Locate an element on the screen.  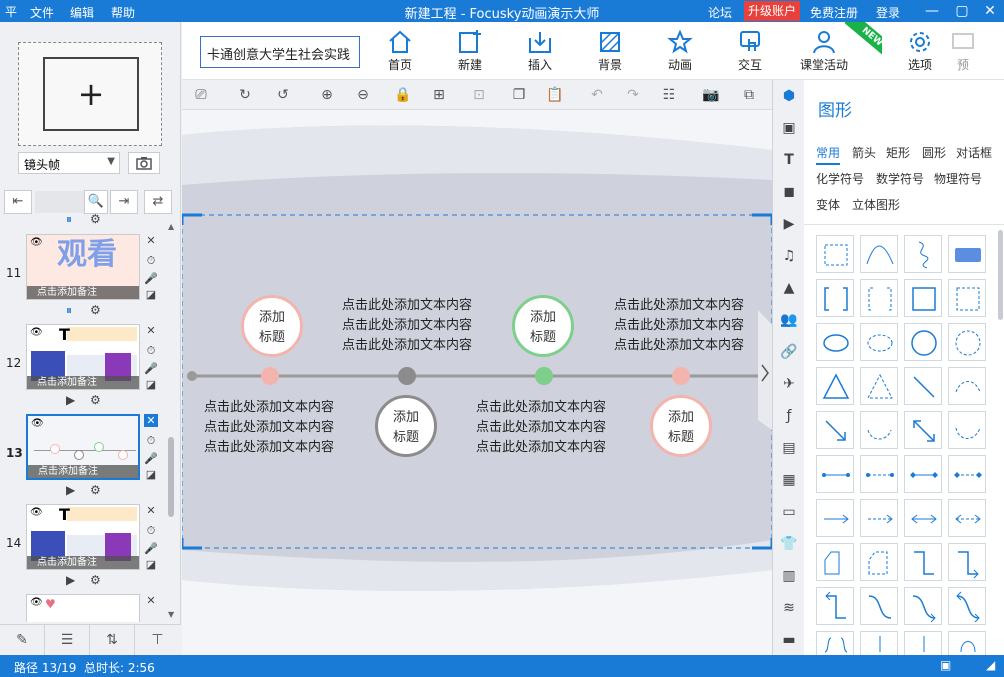
background-button: 背景 is located at coordinates (610, 51).